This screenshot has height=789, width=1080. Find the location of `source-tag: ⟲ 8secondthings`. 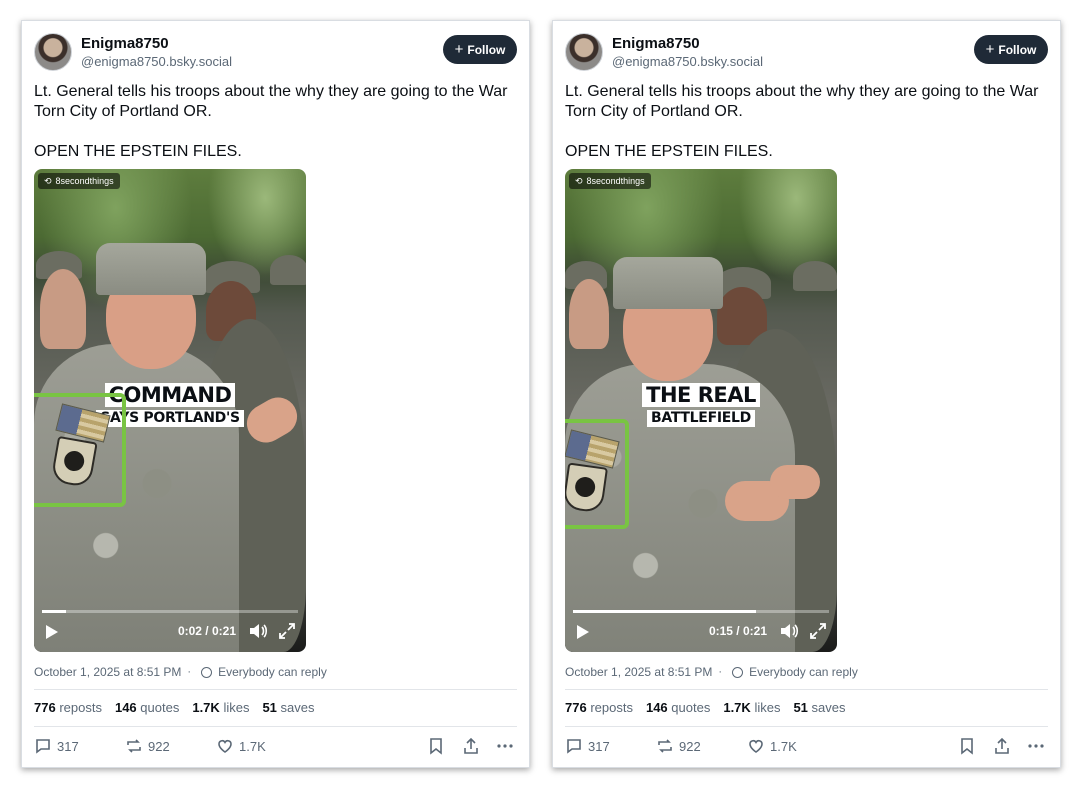

source-tag: ⟲ 8secondthings is located at coordinates (79, 181).